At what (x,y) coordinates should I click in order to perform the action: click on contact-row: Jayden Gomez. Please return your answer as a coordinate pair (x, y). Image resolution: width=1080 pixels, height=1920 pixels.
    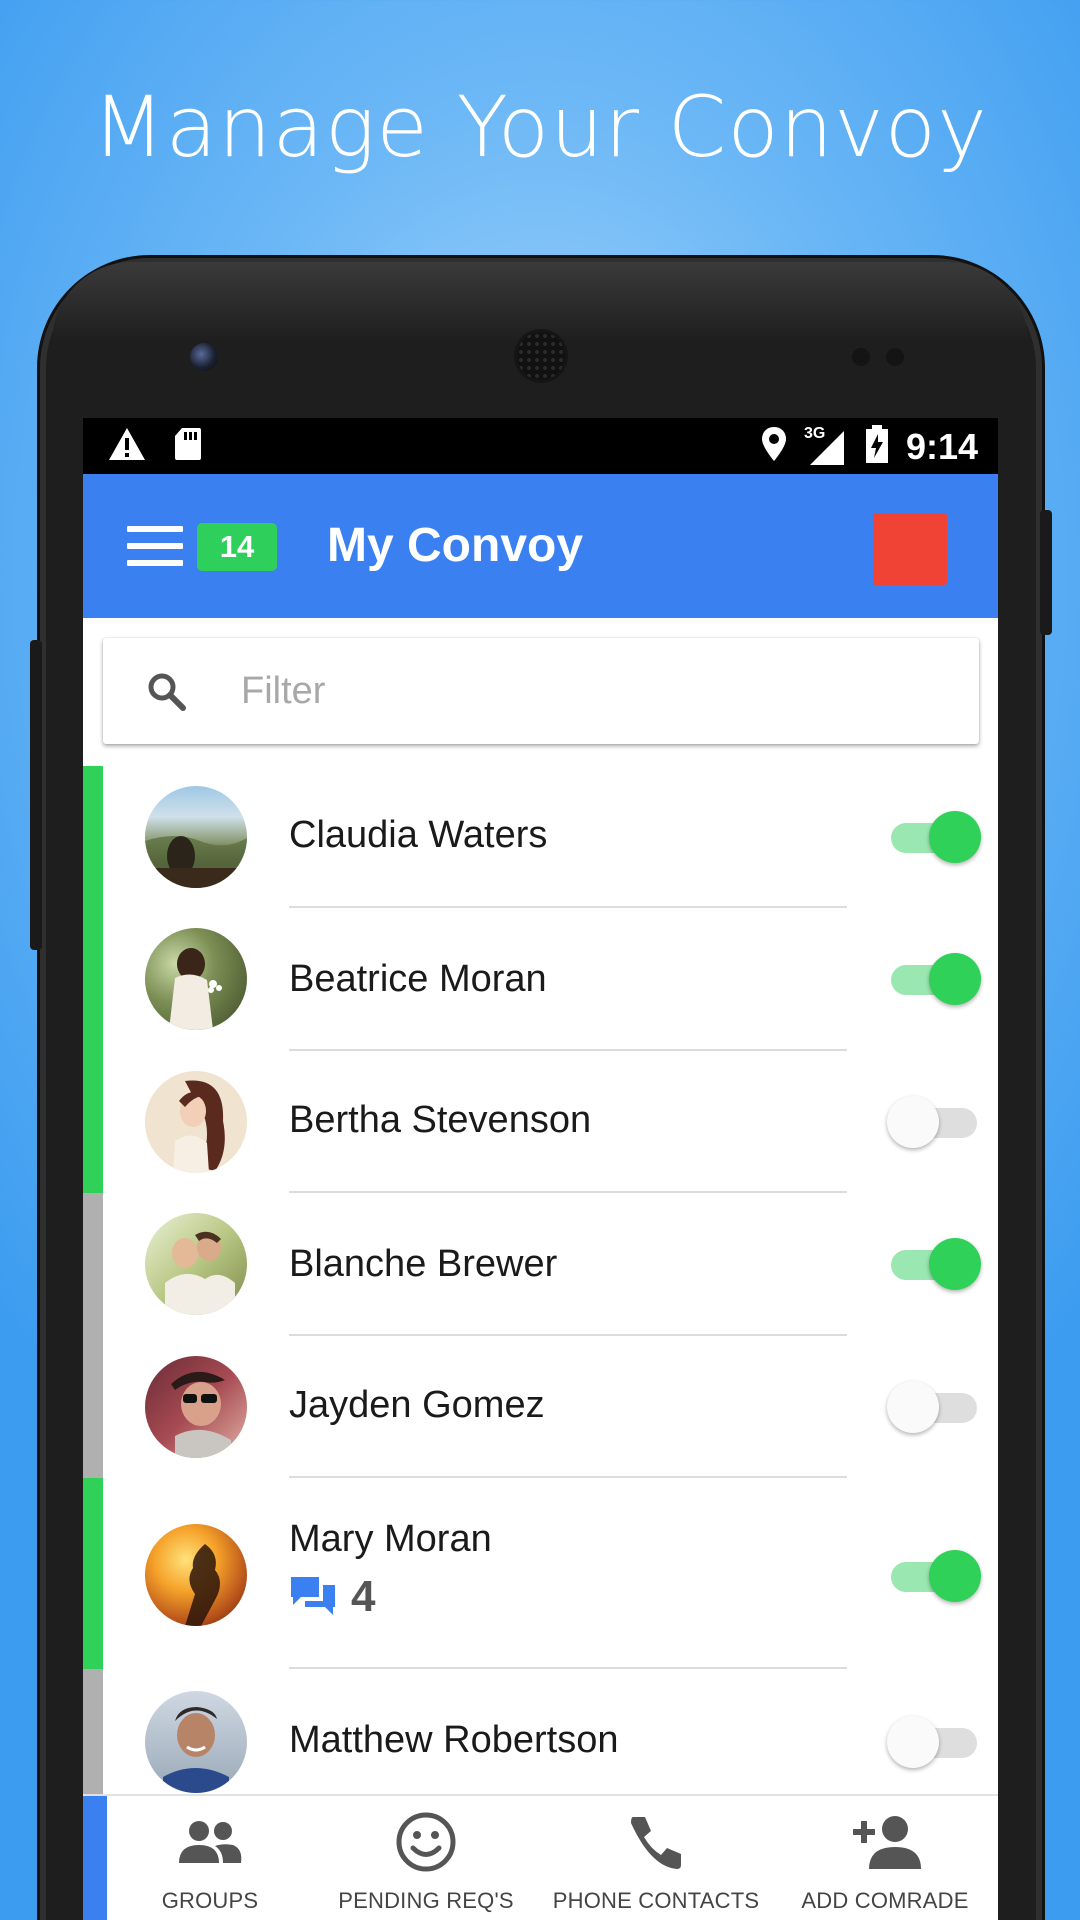
    Looking at the image, I should click on (540, 1407).